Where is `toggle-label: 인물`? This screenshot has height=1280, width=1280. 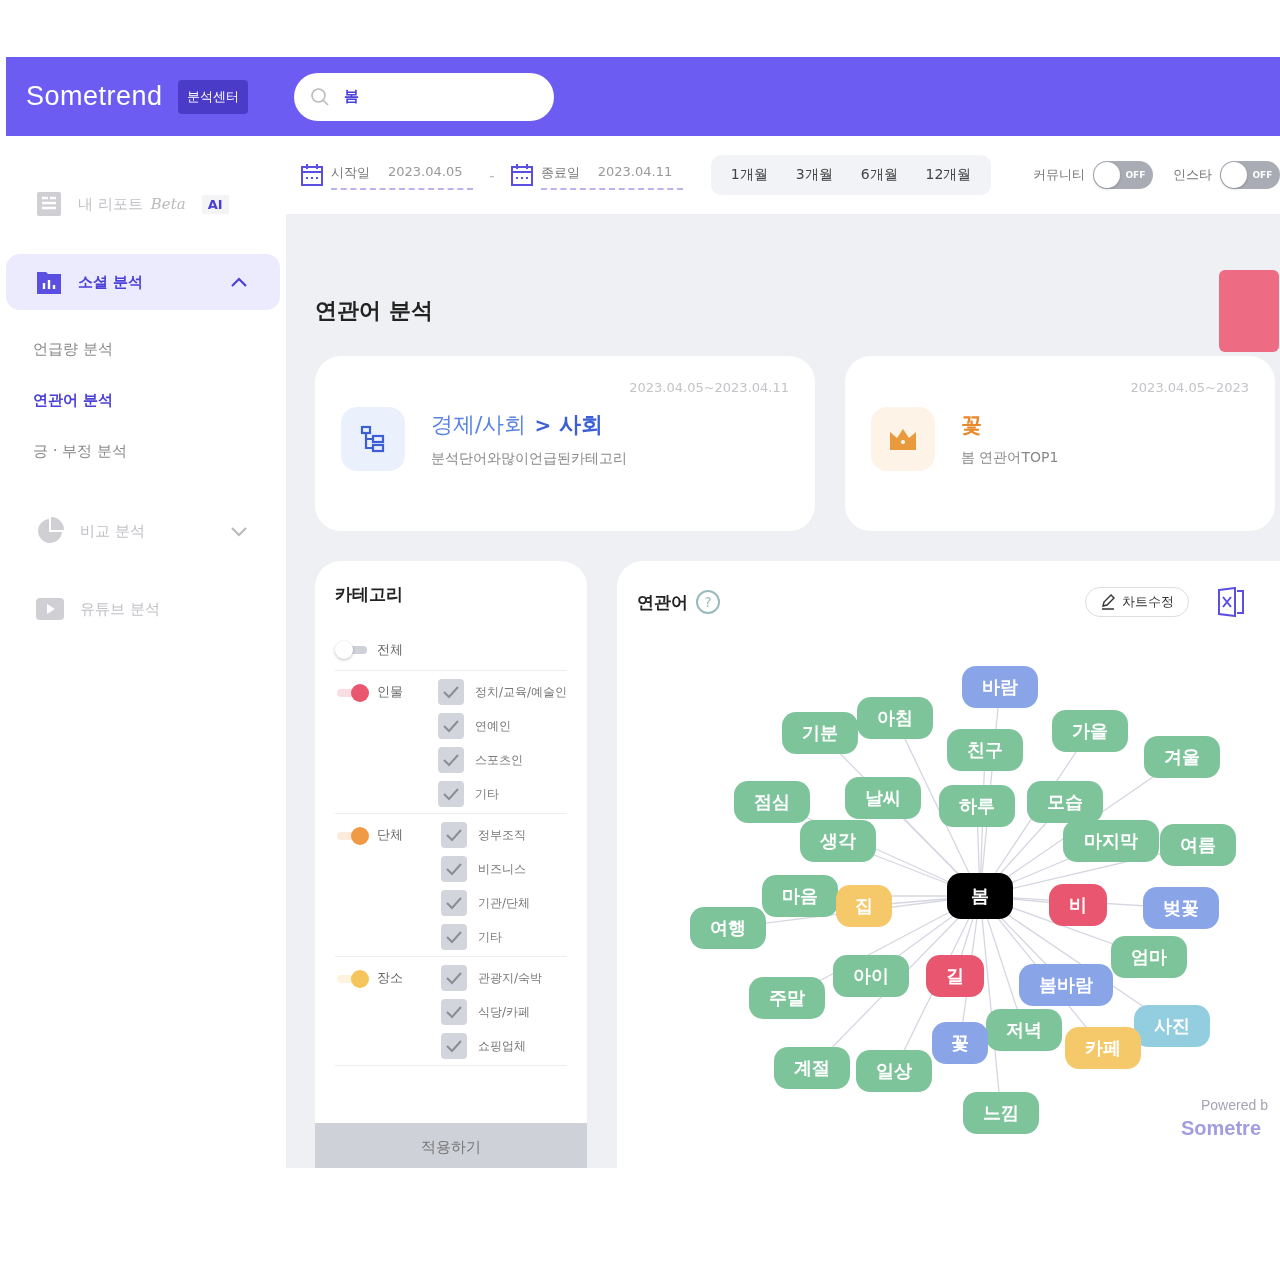
toggle-label: 인물 is located at coordinates (390, 692).